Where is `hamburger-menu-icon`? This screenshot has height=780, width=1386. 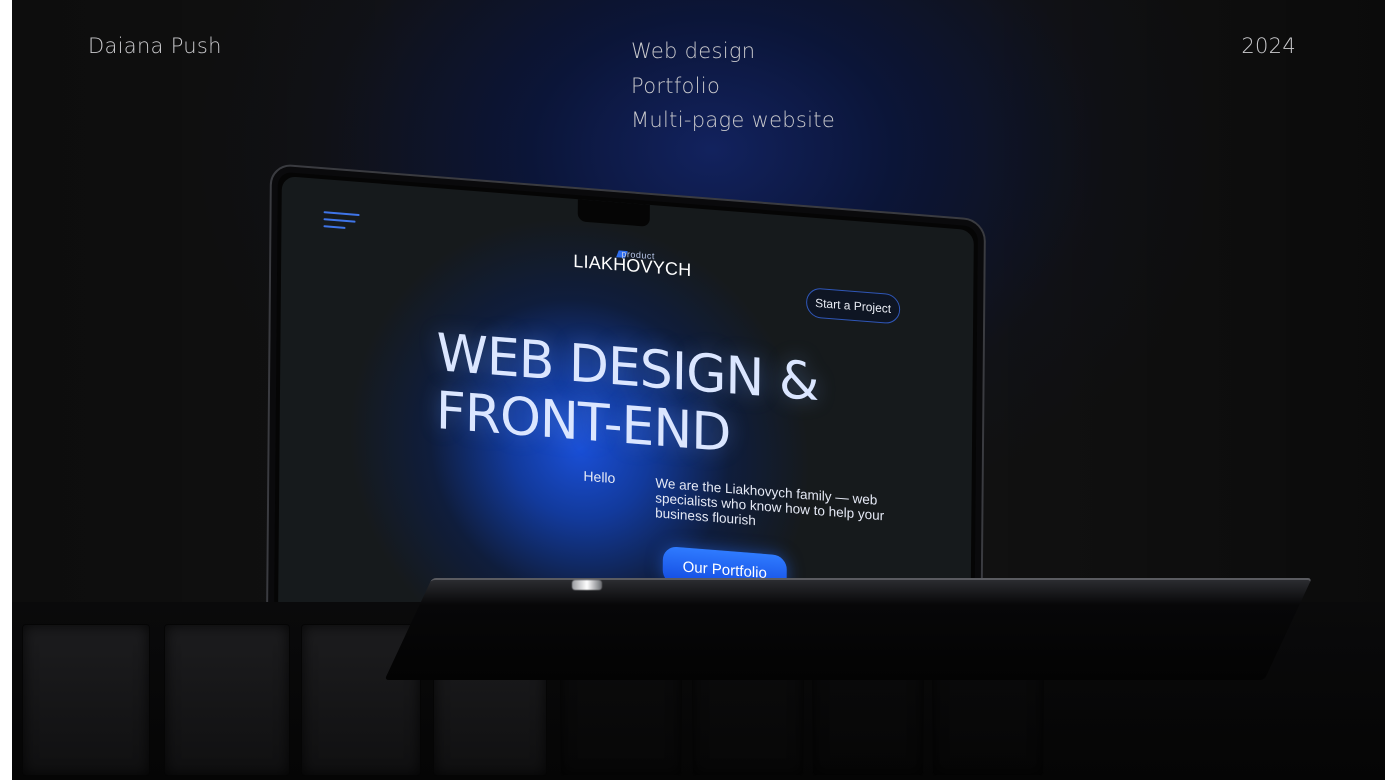 hamburger-menu-icon is located at coordinates (341, 222).